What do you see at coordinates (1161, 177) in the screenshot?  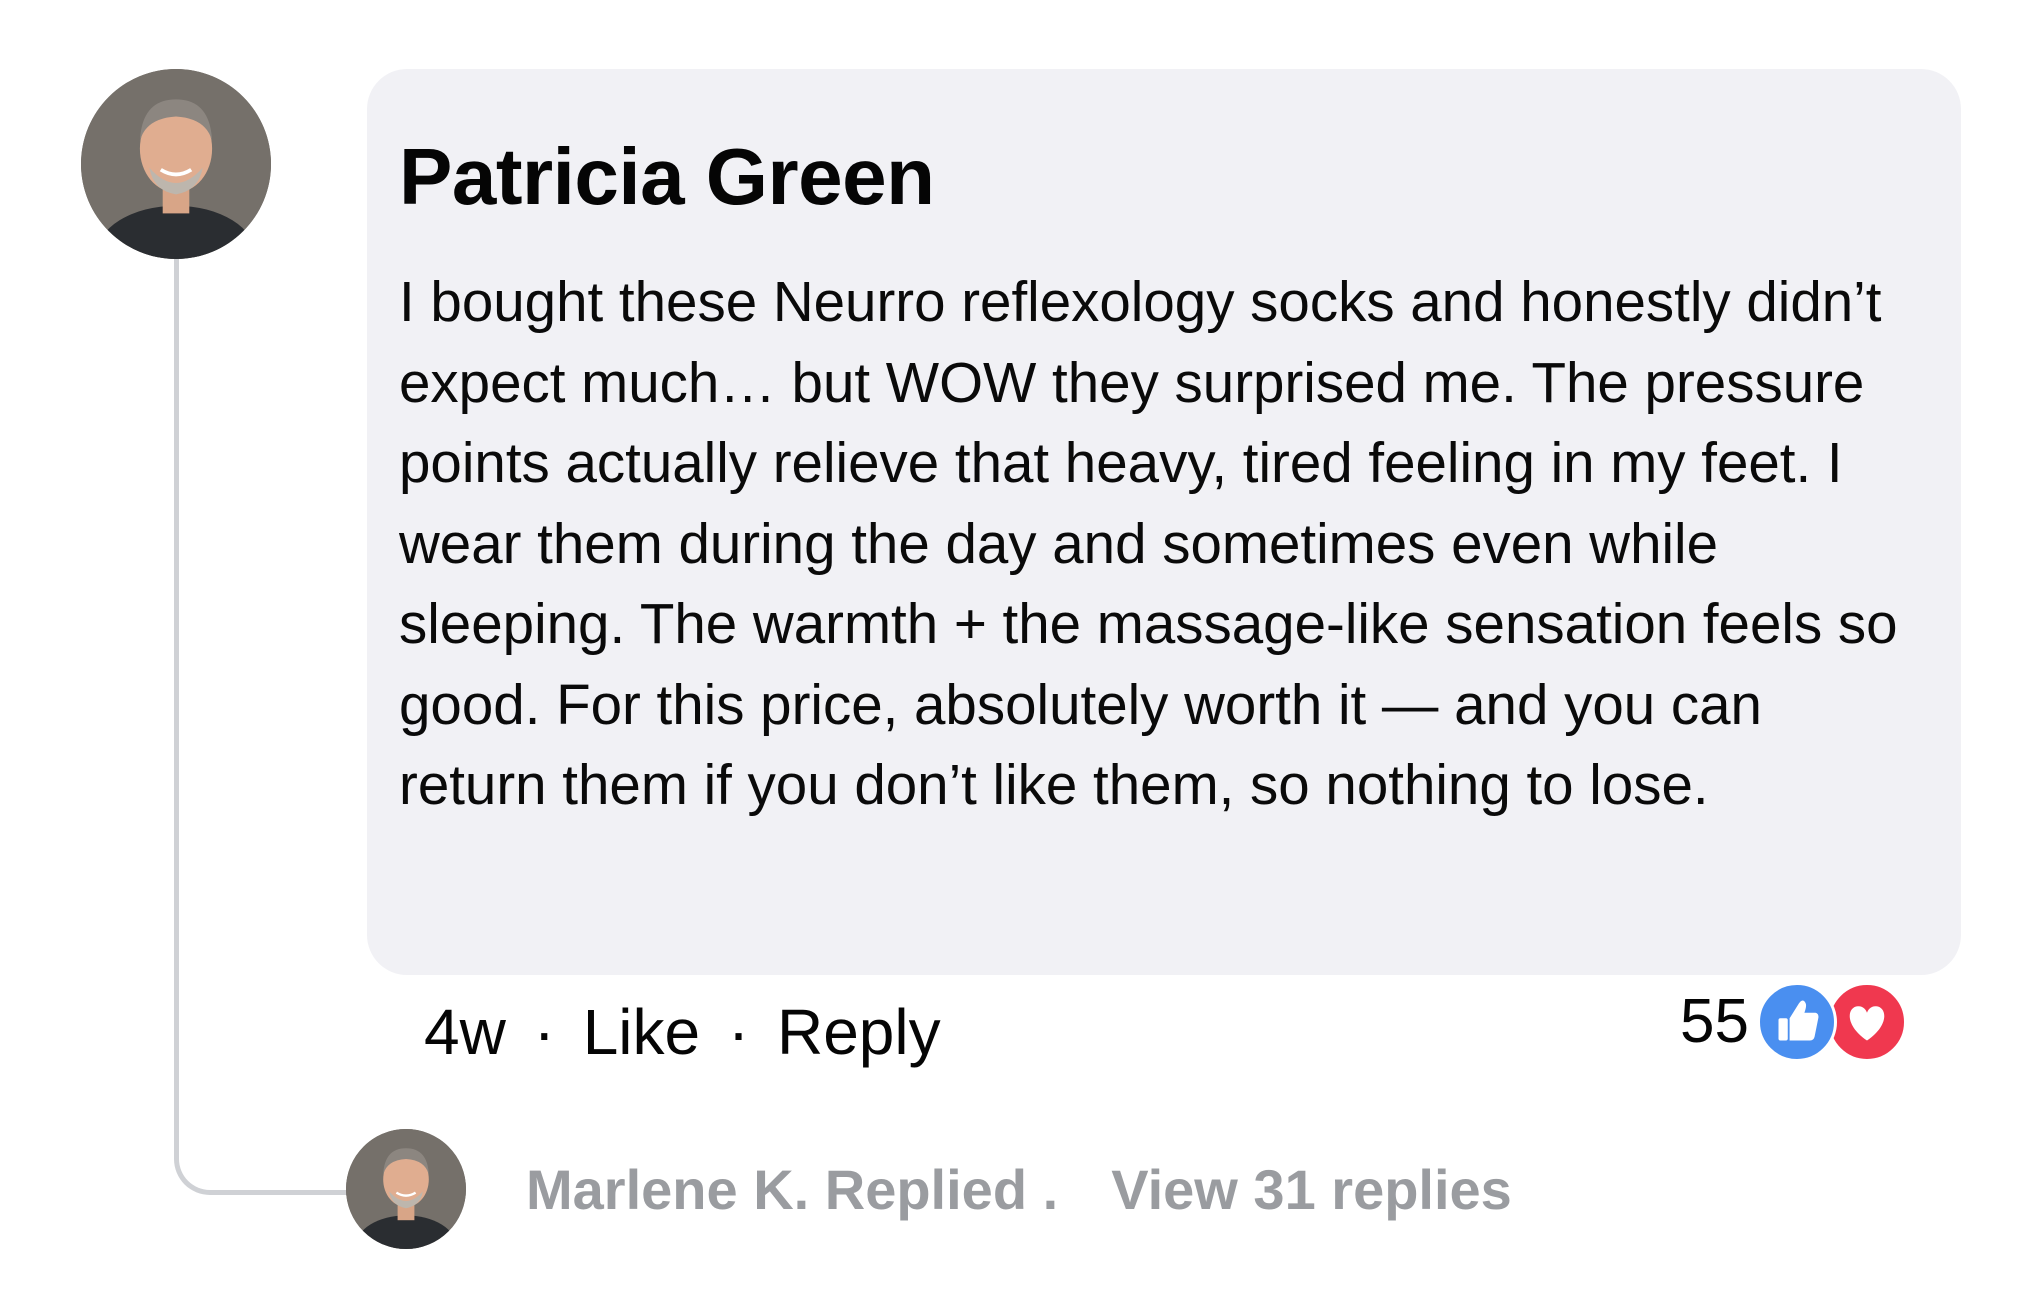 I see `comment-author-name: Patricia Green` at bounding box center [1161, 177].